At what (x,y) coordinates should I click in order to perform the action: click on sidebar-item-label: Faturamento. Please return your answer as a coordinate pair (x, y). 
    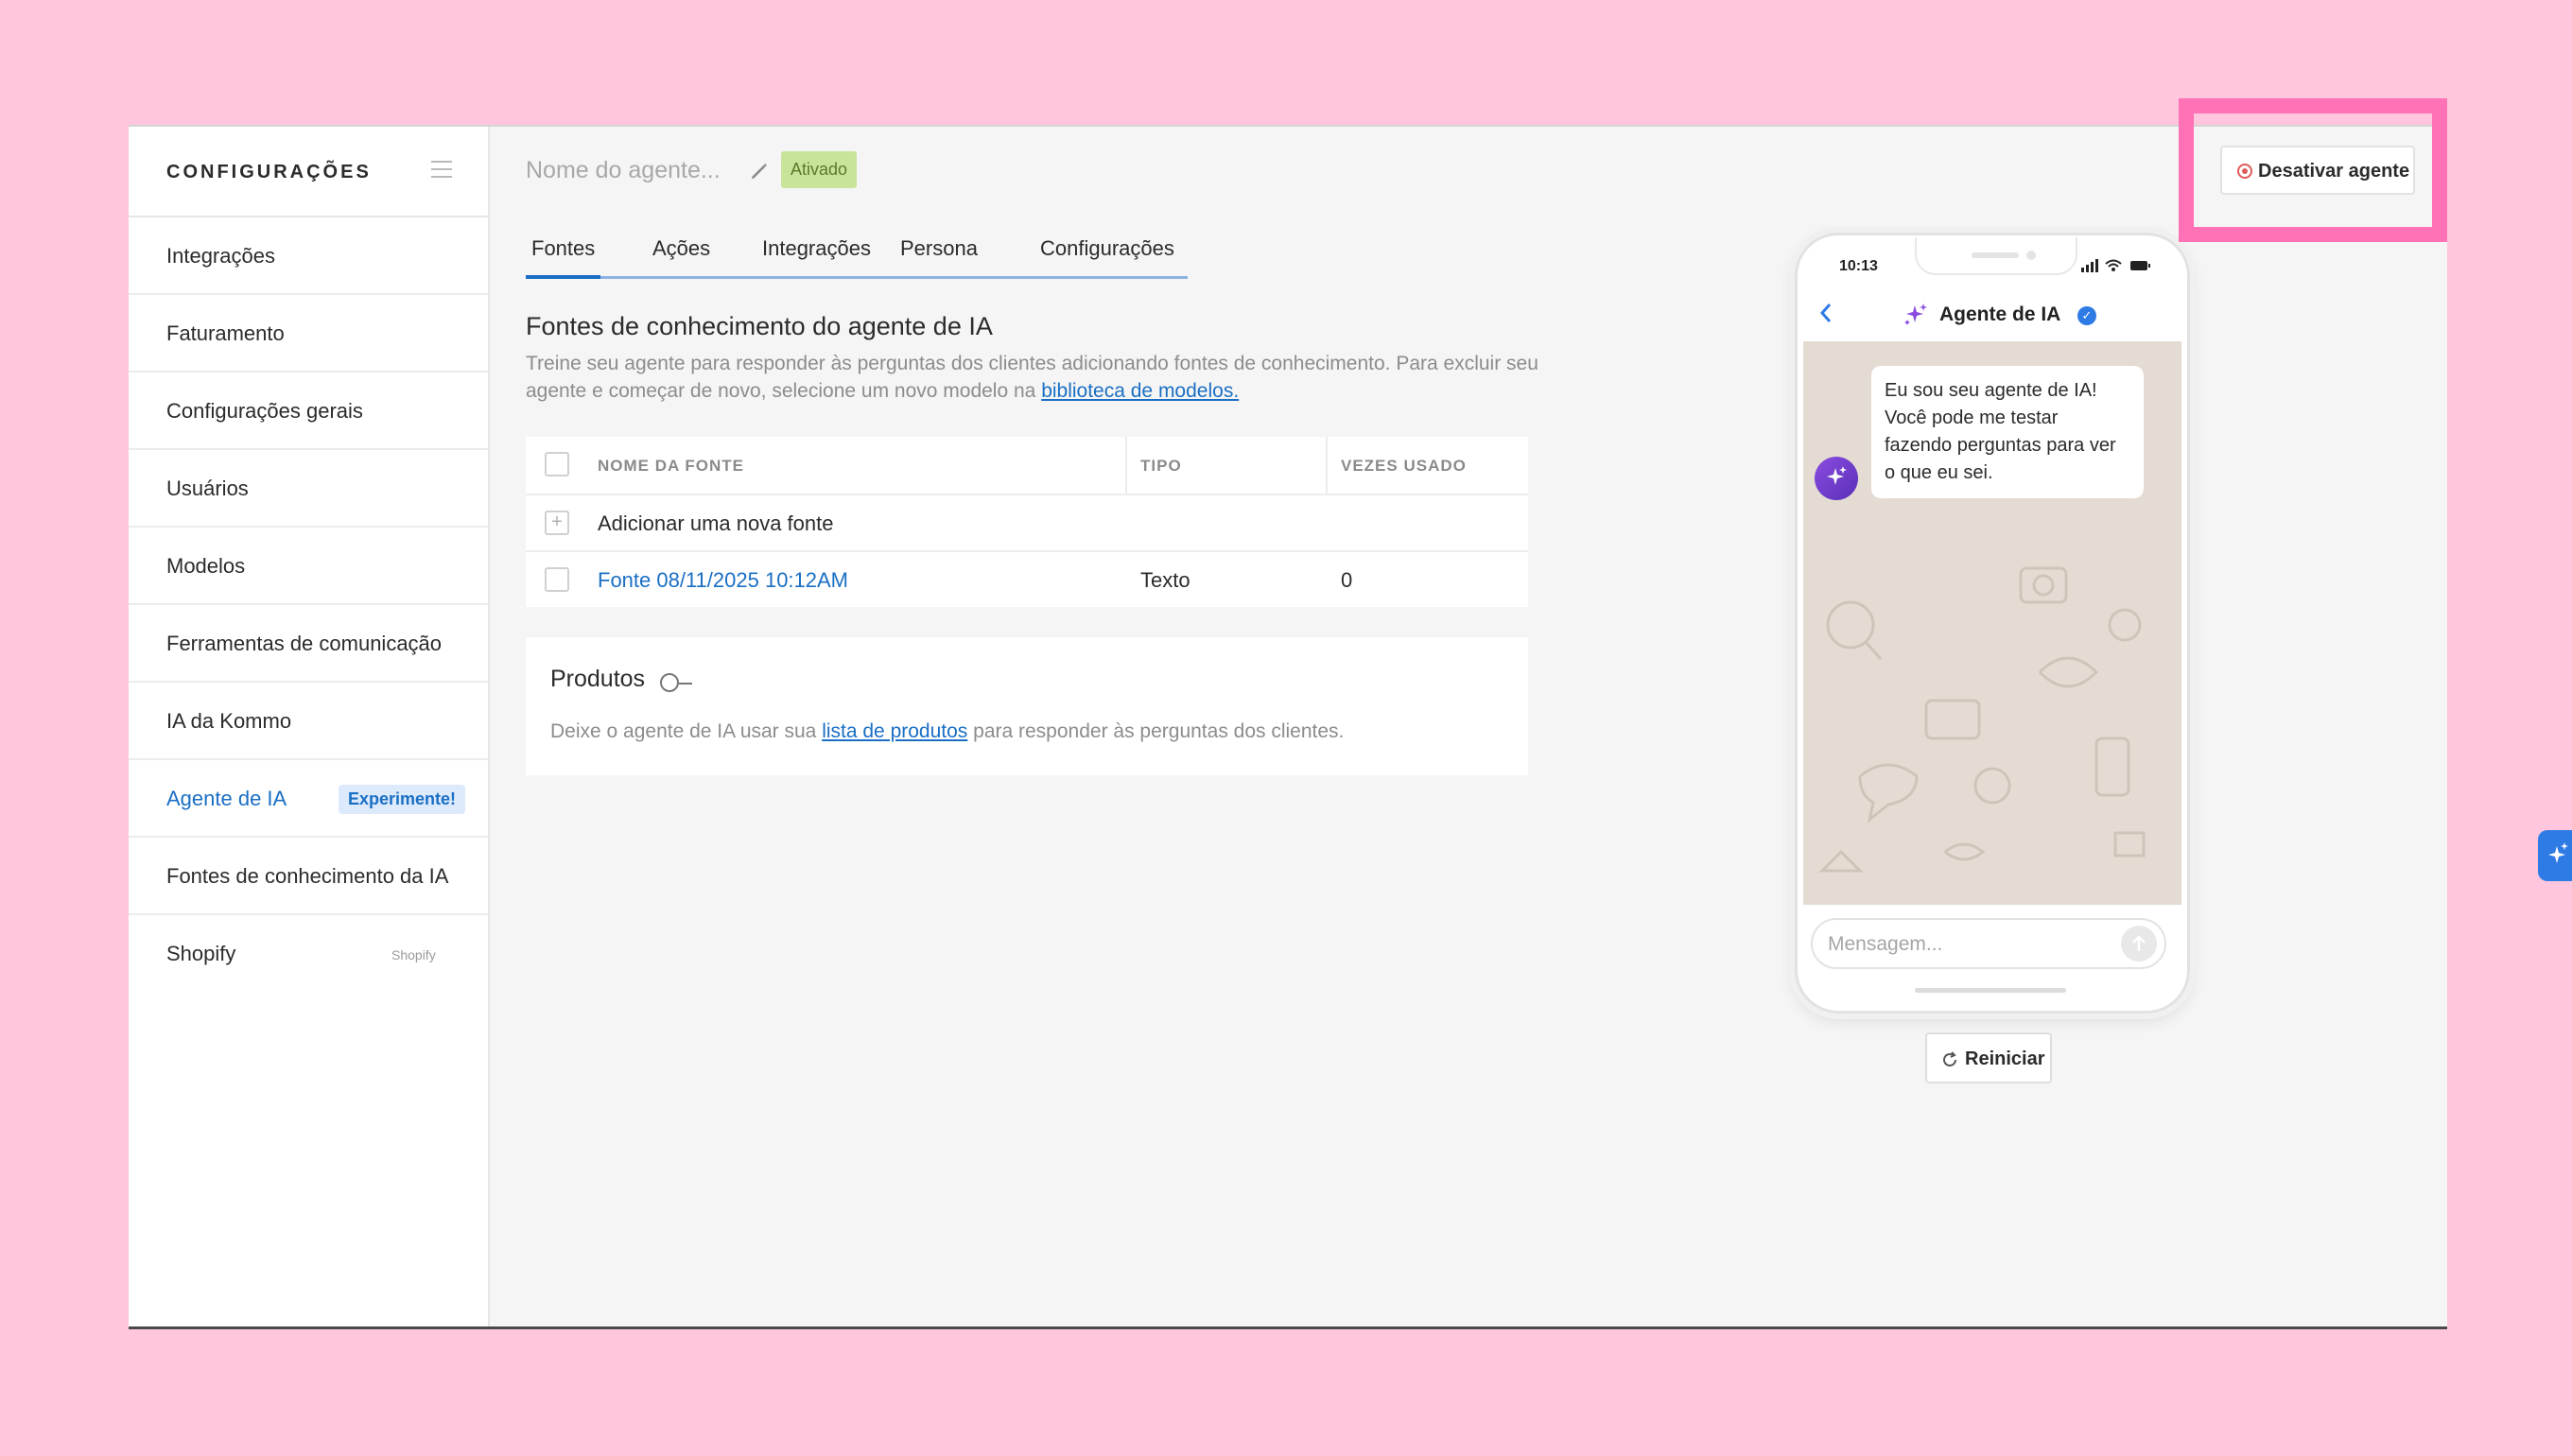
    Looking at the image, I should click on (225, 333).